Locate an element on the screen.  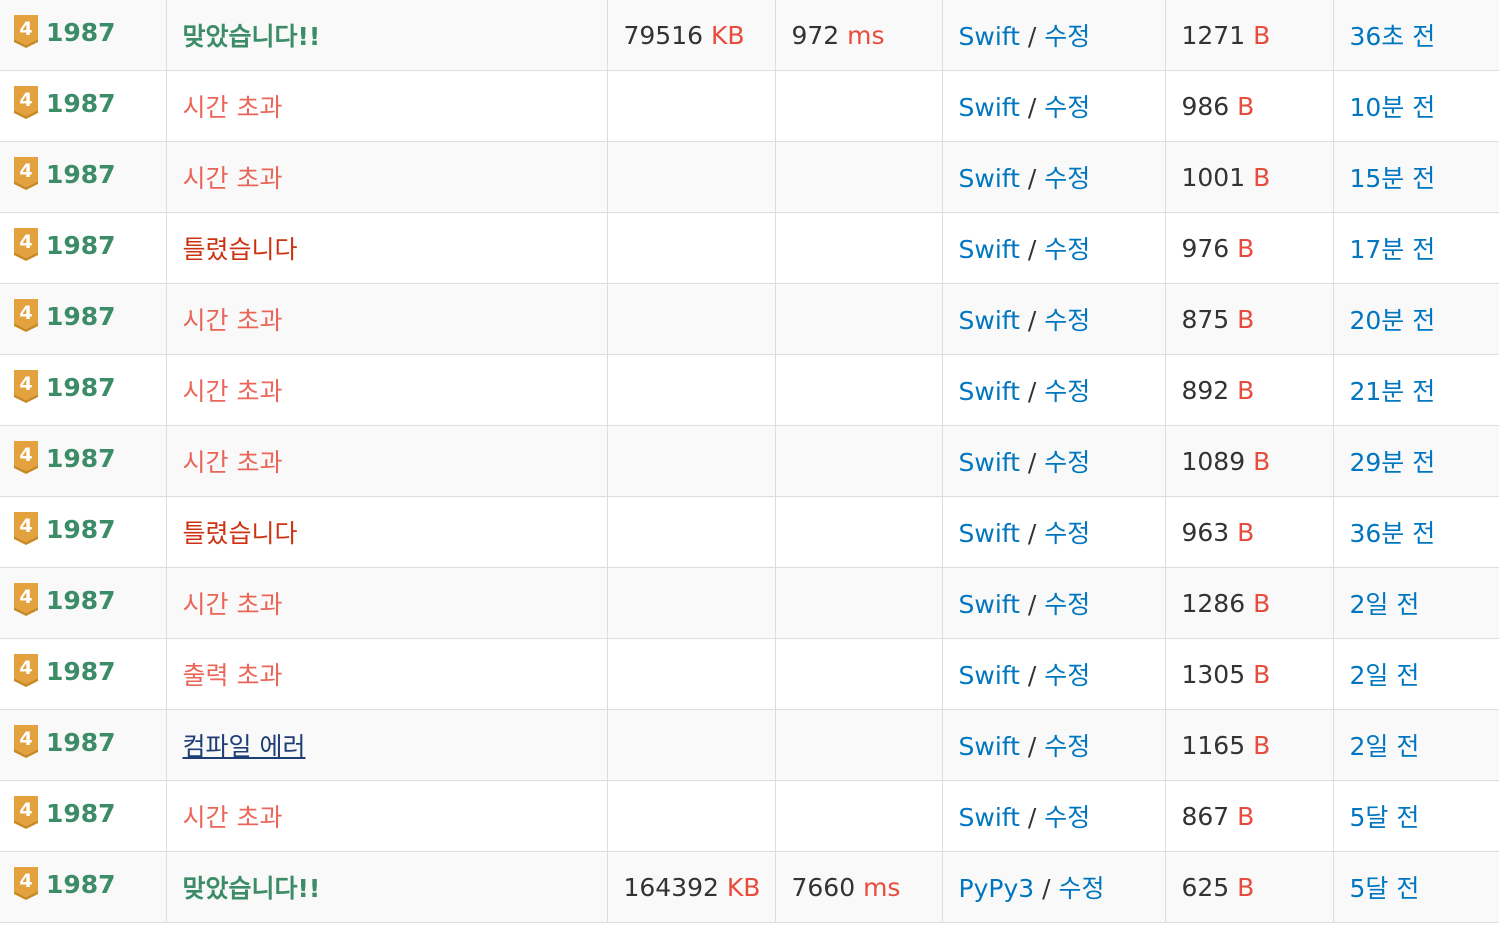
problem-cell: 4 1987 is located at coordinates (83, 532).